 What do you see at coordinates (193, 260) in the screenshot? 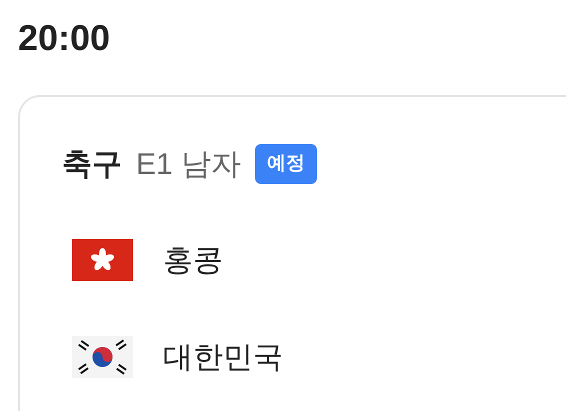
I see `team-name: 홍콩` at bounding box center [193, 260].